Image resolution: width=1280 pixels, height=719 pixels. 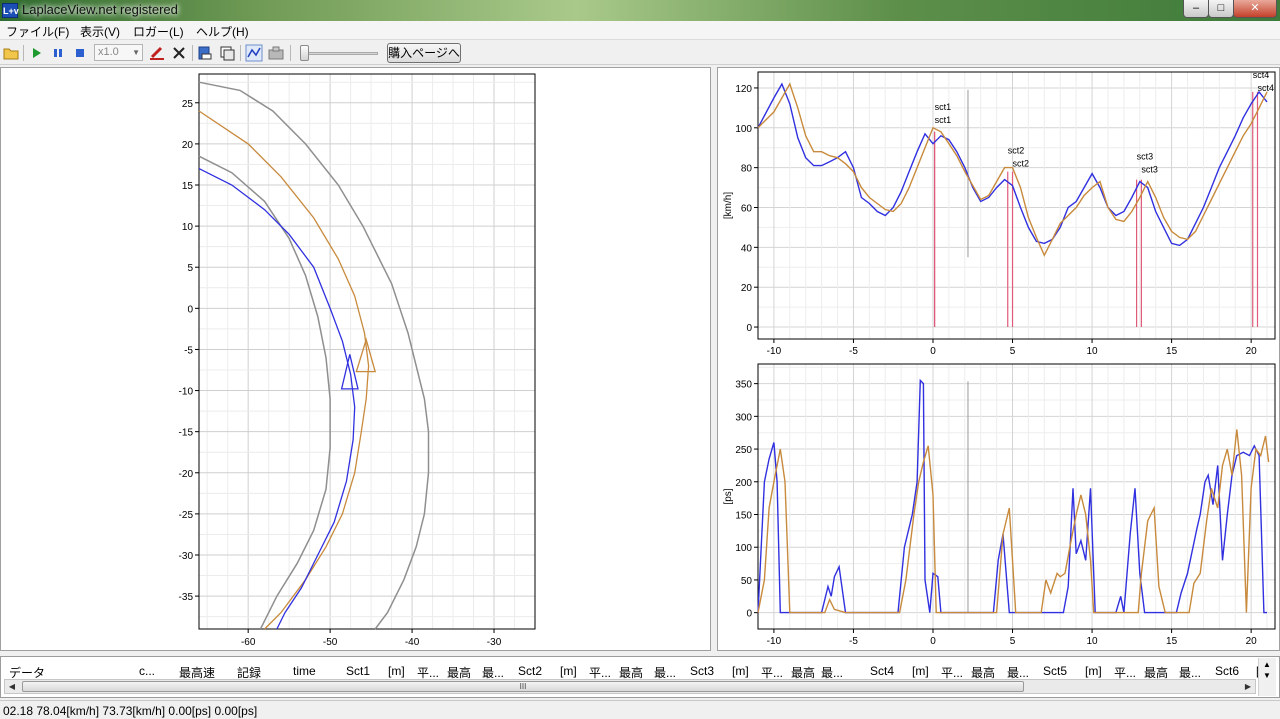 I want to click on horizontal-scrollbar: ◀ III ▶, so click(x=630, y=686).